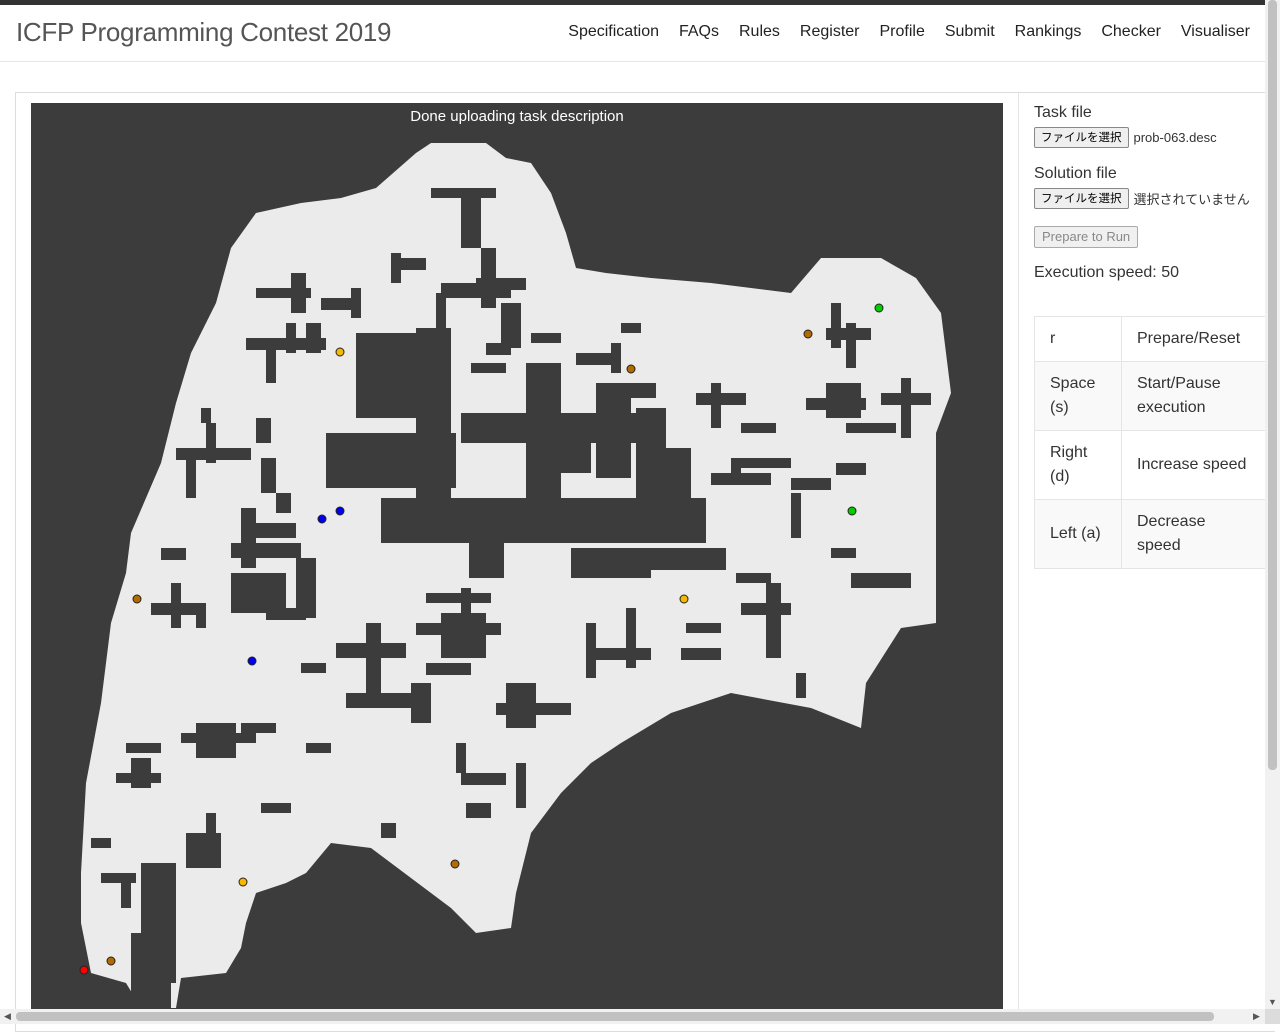  I want to click on site-title: ICFP Programming Contest 2019, so click(204, 32).